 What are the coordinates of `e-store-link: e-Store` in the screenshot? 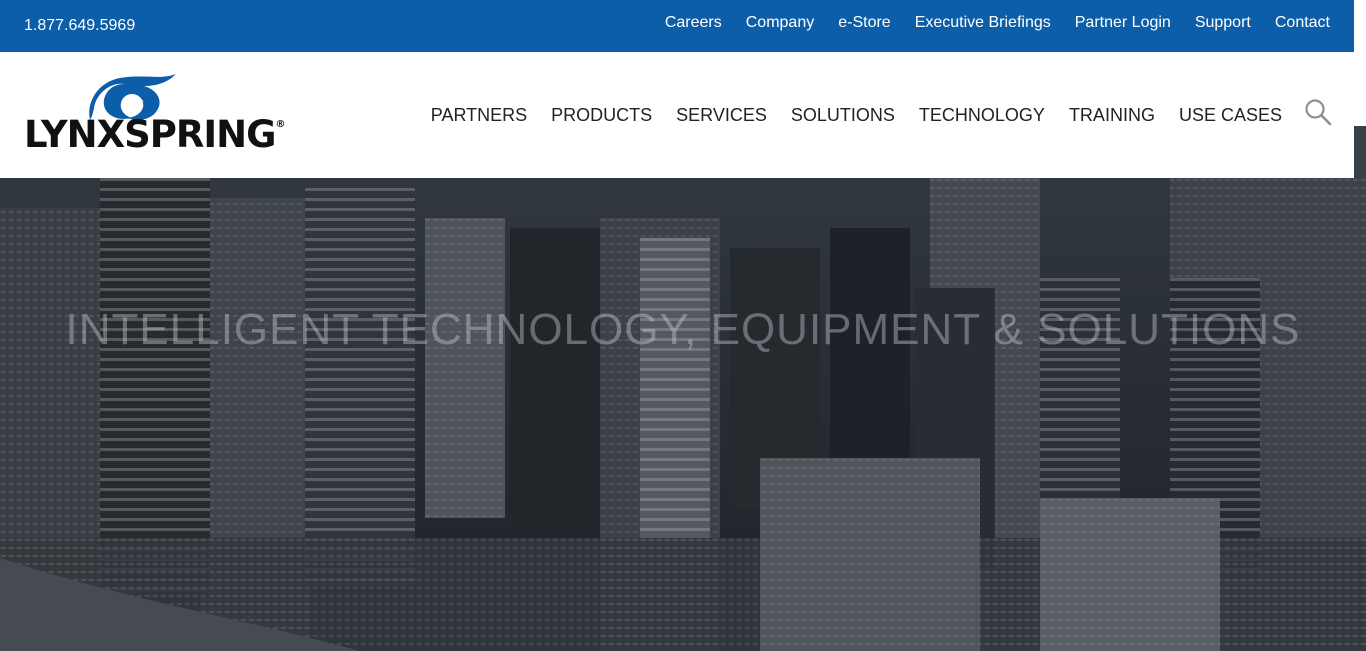 It's located at (864, 23).